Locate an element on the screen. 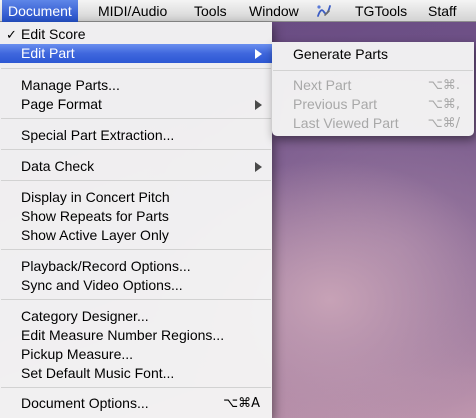 This screenshot has width=476, height=418. submenu-item-last-viewed-part: Last Viewed Part ⌥⌘/ is located at coordinates (373, 123).